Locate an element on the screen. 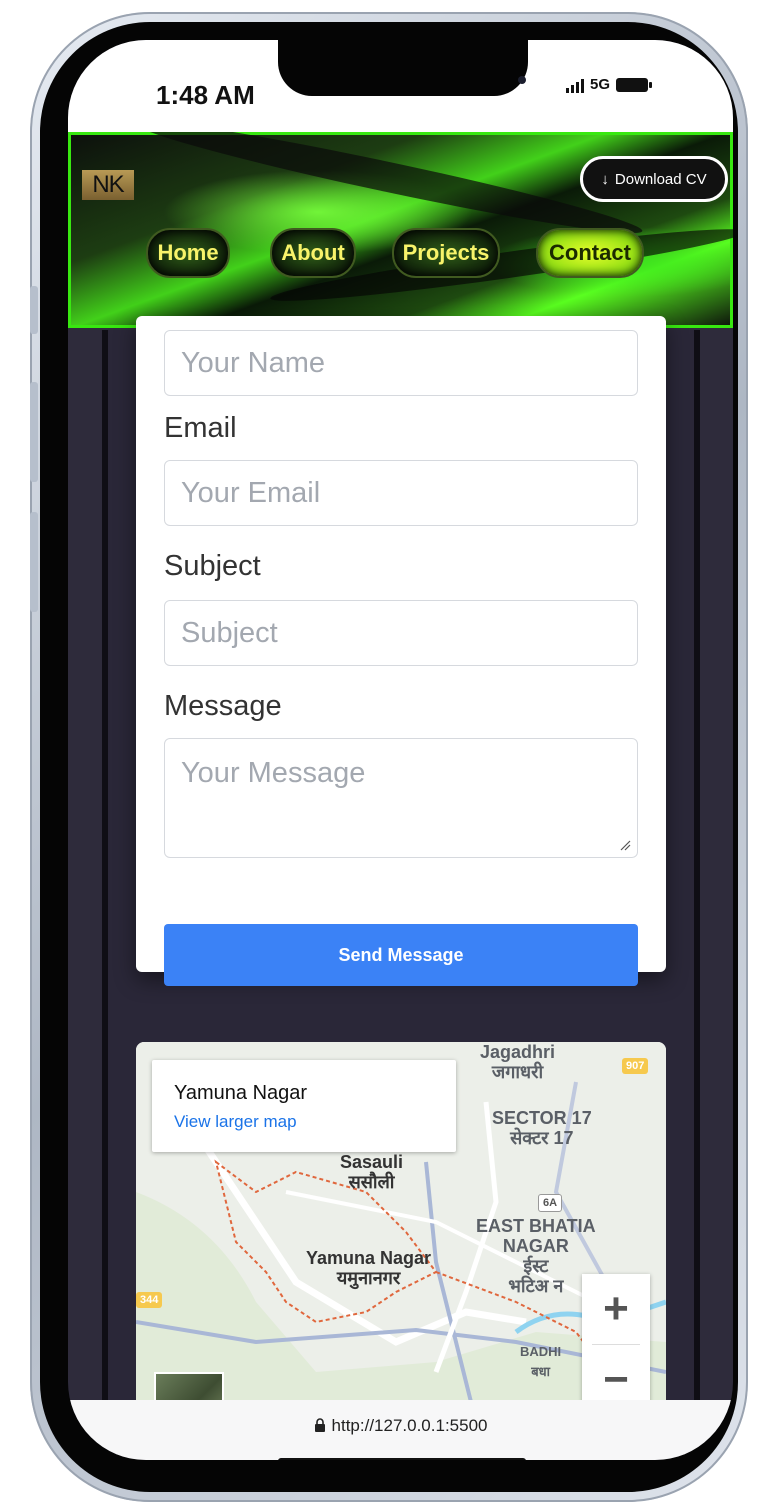  map-label-yamuna-nagar: Yamuna Nagar यमुनानगर is located at coordinates (369, 1268).